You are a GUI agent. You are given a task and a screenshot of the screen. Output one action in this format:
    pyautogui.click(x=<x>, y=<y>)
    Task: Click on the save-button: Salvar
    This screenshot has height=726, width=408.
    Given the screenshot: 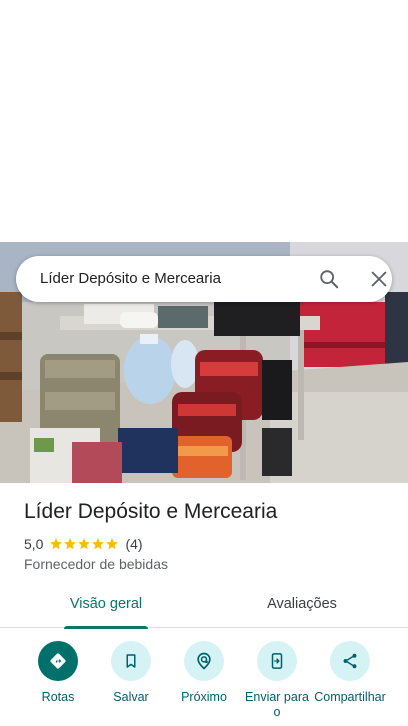 What is the action you would take?
    pyautogui.click(x=131, y=673)
    